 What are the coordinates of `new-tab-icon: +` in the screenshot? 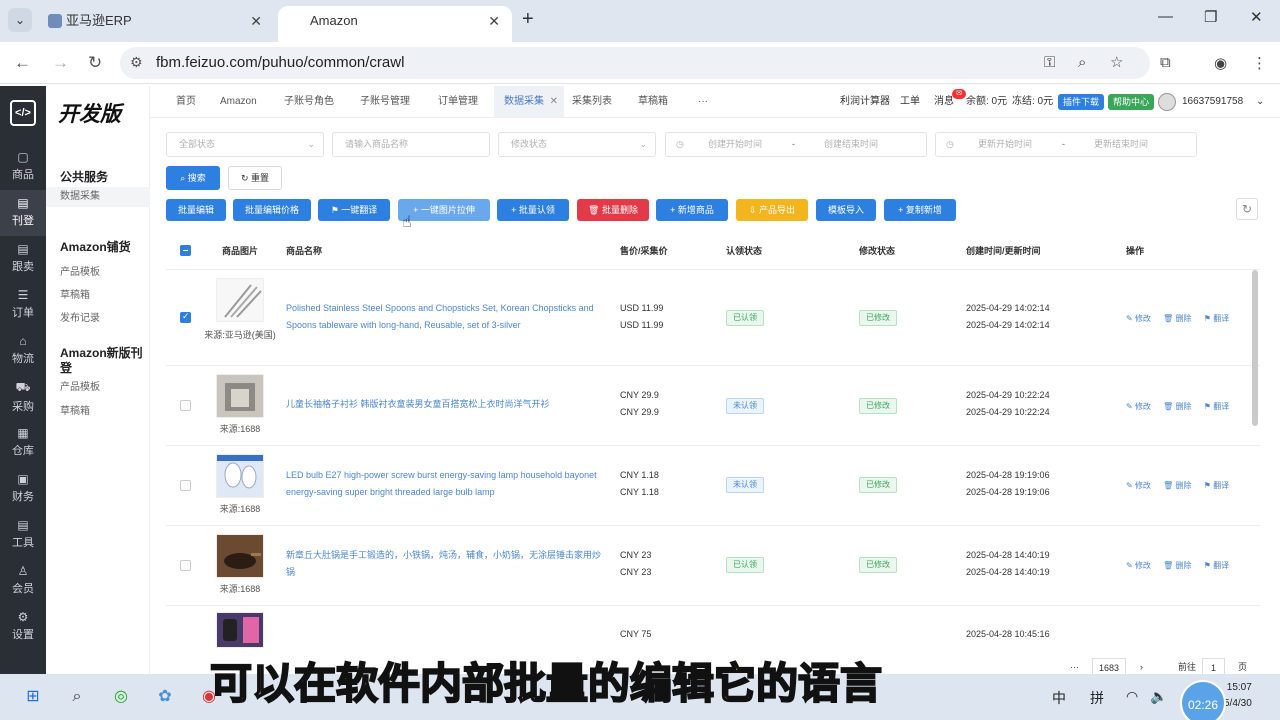 It's located at (528, 19).